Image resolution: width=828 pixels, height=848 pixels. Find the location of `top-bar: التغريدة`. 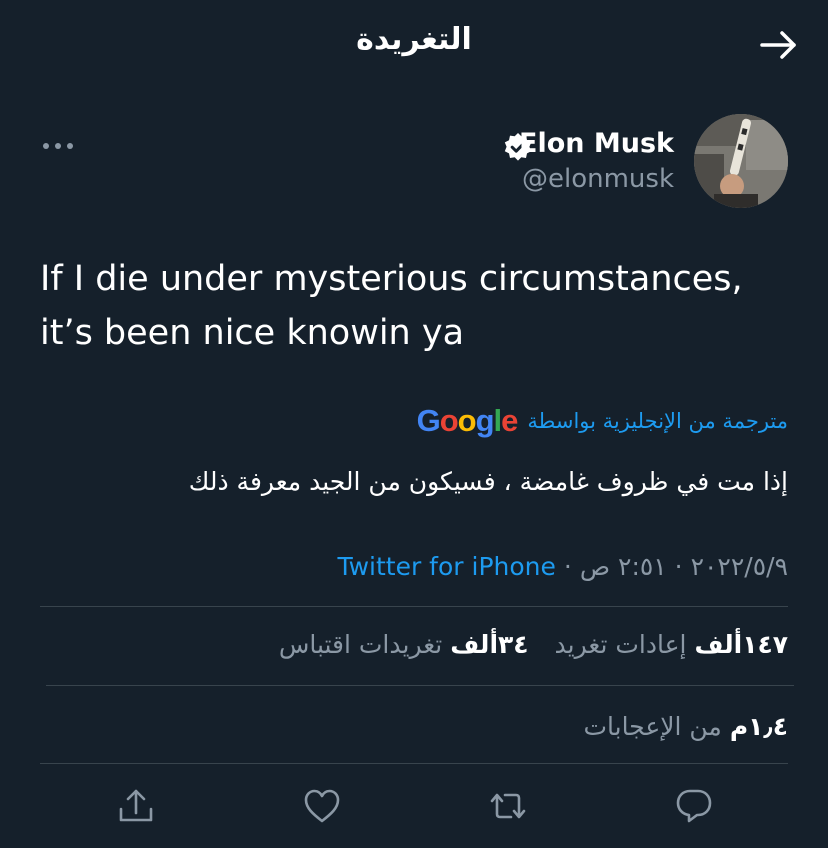

top-bar: التغريدة is located at coordinates (414, 44).